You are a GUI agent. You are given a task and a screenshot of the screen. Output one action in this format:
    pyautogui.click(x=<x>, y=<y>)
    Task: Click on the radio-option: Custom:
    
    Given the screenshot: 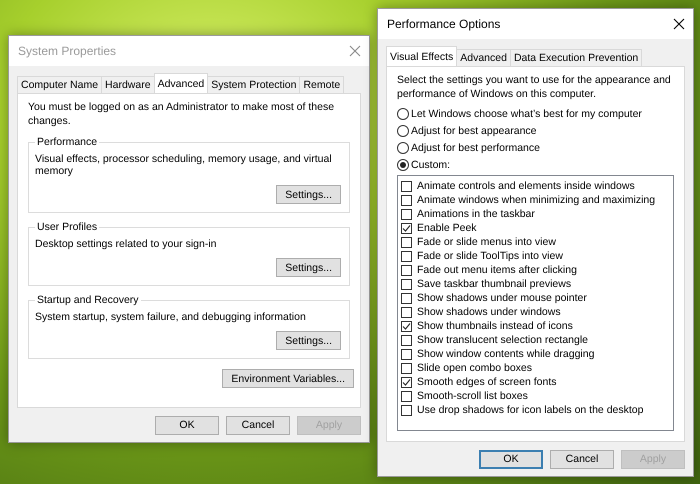 What is the action you would take?
    pyautogui.click(x=535, y=164)
    